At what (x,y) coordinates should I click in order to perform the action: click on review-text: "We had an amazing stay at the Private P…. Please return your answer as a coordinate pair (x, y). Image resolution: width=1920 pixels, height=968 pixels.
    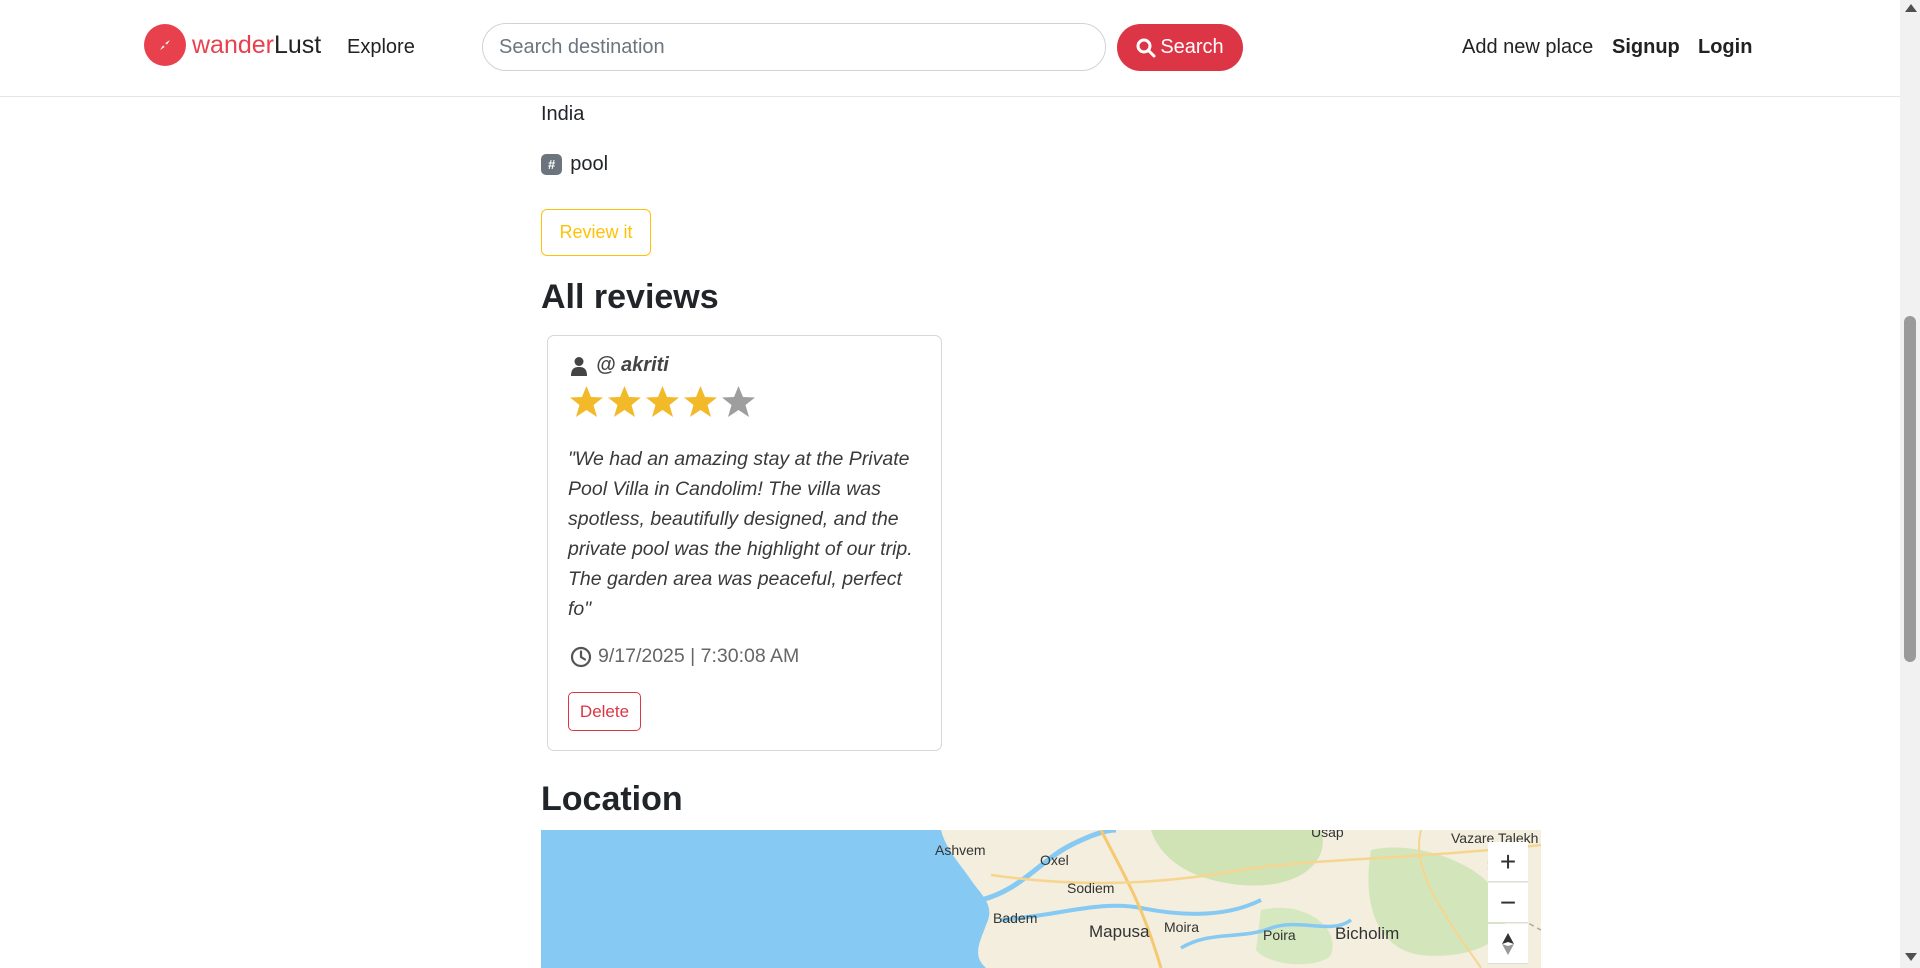
    Looking at the image, I should click on (740, 534).